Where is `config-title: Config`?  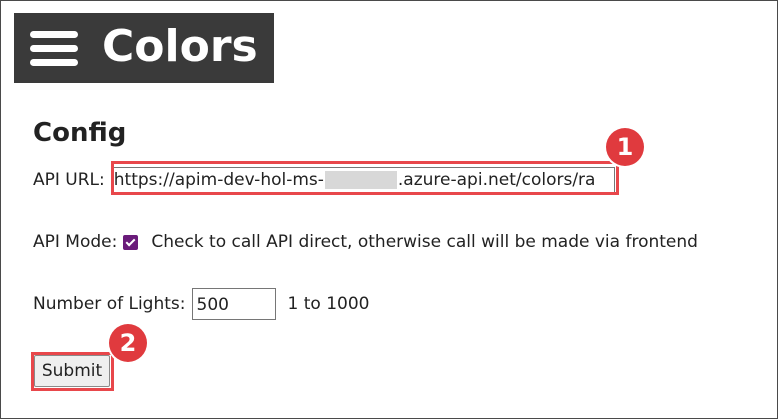 config-title: Config is located at coordinates (80, 133).